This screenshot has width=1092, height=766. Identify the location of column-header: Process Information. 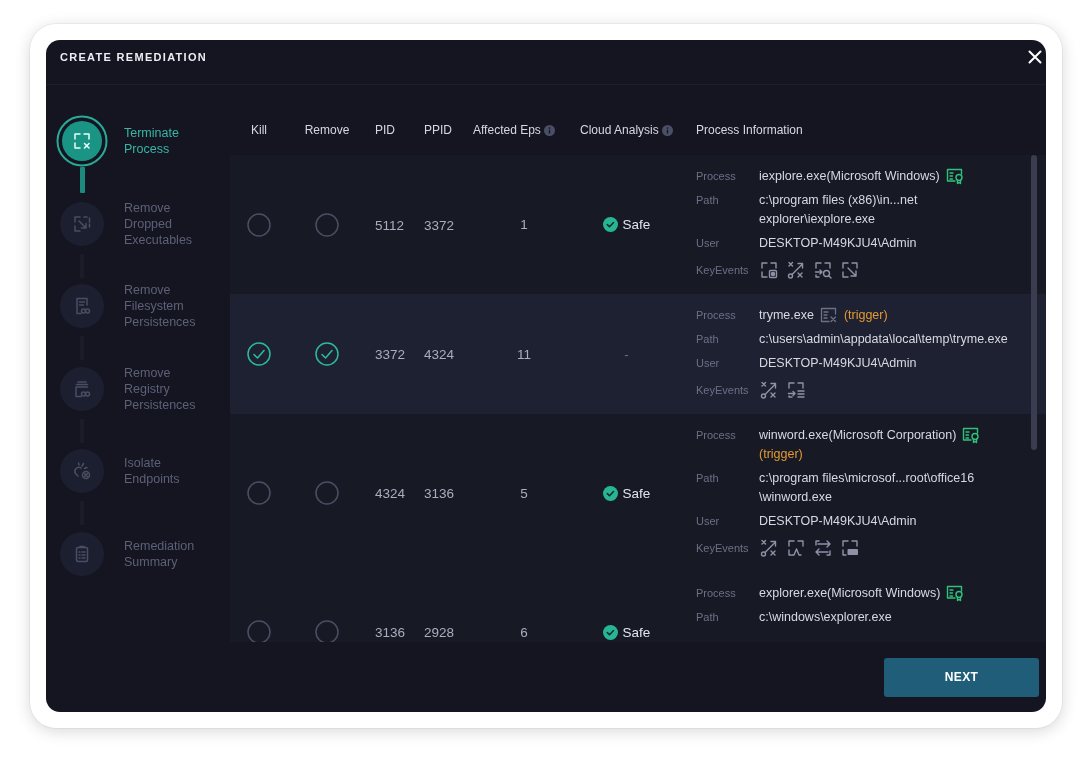
(749, 130).